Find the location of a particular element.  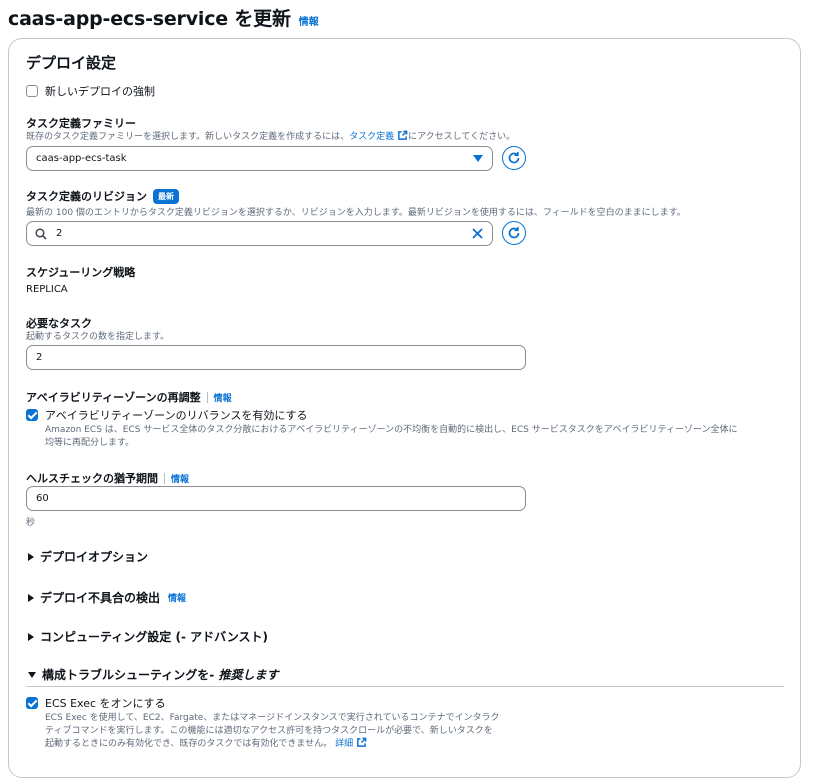

az-rebalance-desc-2: 均等に再配分します。 is located at coordinates (90, 443).